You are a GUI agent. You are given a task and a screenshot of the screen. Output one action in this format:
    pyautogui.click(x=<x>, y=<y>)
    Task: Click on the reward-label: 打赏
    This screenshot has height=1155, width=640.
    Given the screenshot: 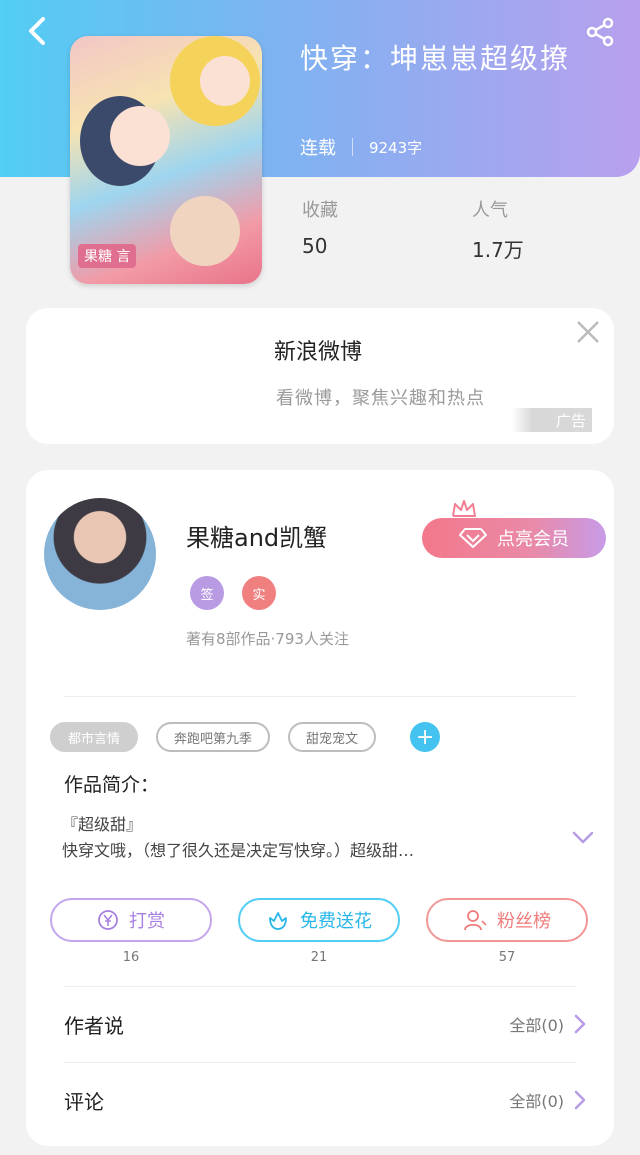 What is the action you would take?
    pyautogui.click(x=147, y=921)
    